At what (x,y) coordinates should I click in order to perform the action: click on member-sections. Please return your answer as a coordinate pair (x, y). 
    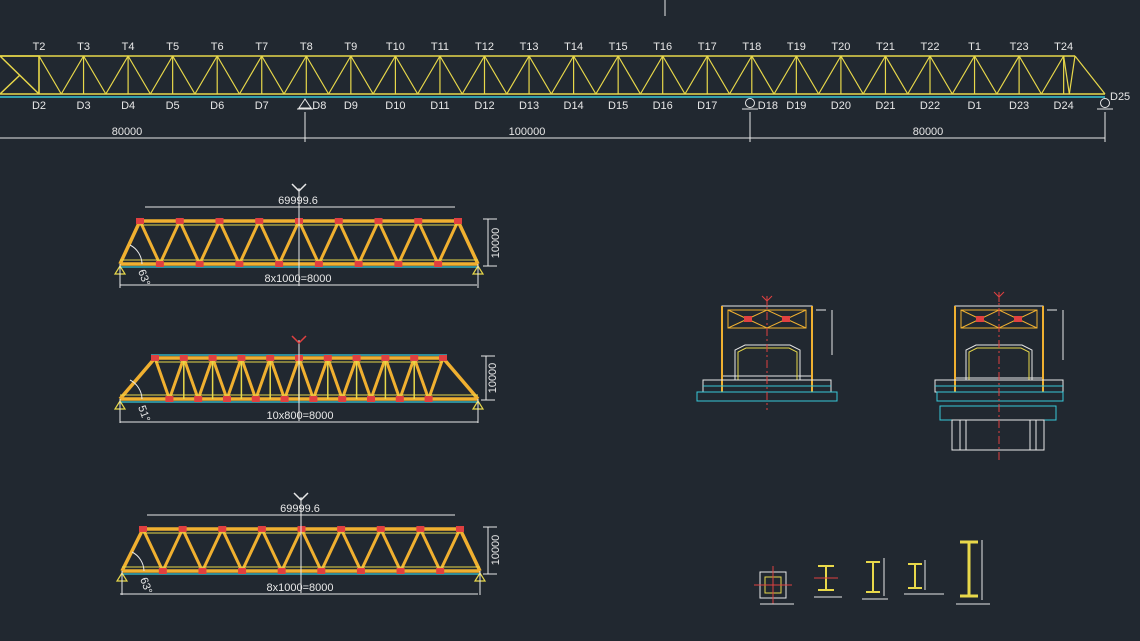
    Looking at the image, I should click on (872, 572).